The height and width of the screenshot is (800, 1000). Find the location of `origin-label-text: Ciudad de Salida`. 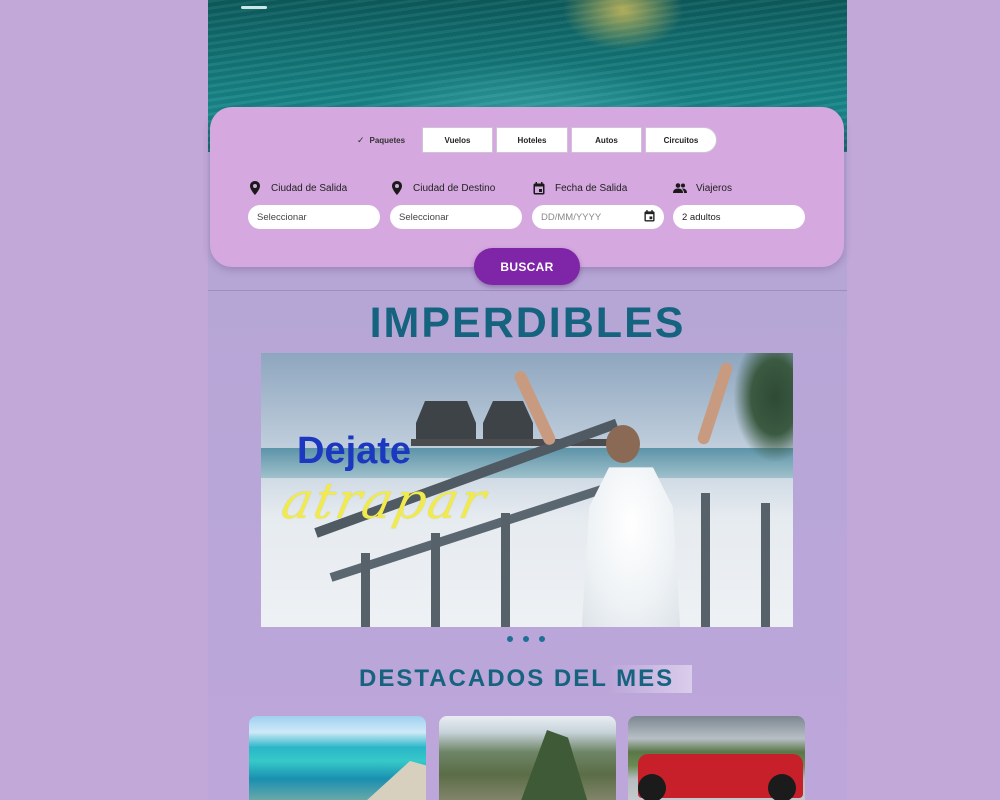

origin-label-text: Ciudad de Salida is located at coordinates (309, 188).